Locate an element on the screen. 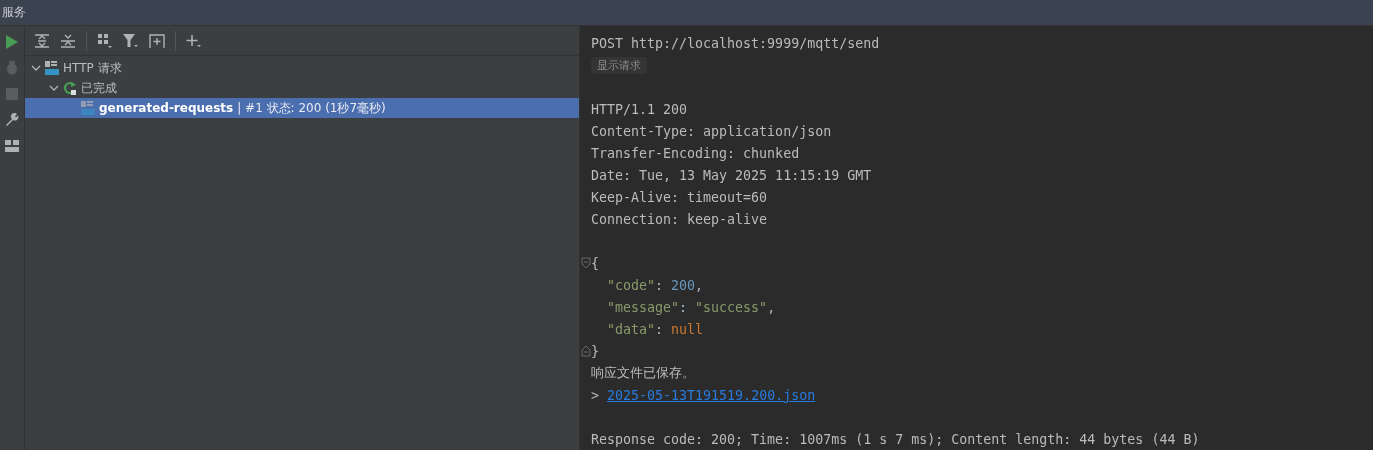 The height and width of the screenshot is (450, 1373). file-link: 2025-05-13T191519.200.json is located at coordinates (711, 395).